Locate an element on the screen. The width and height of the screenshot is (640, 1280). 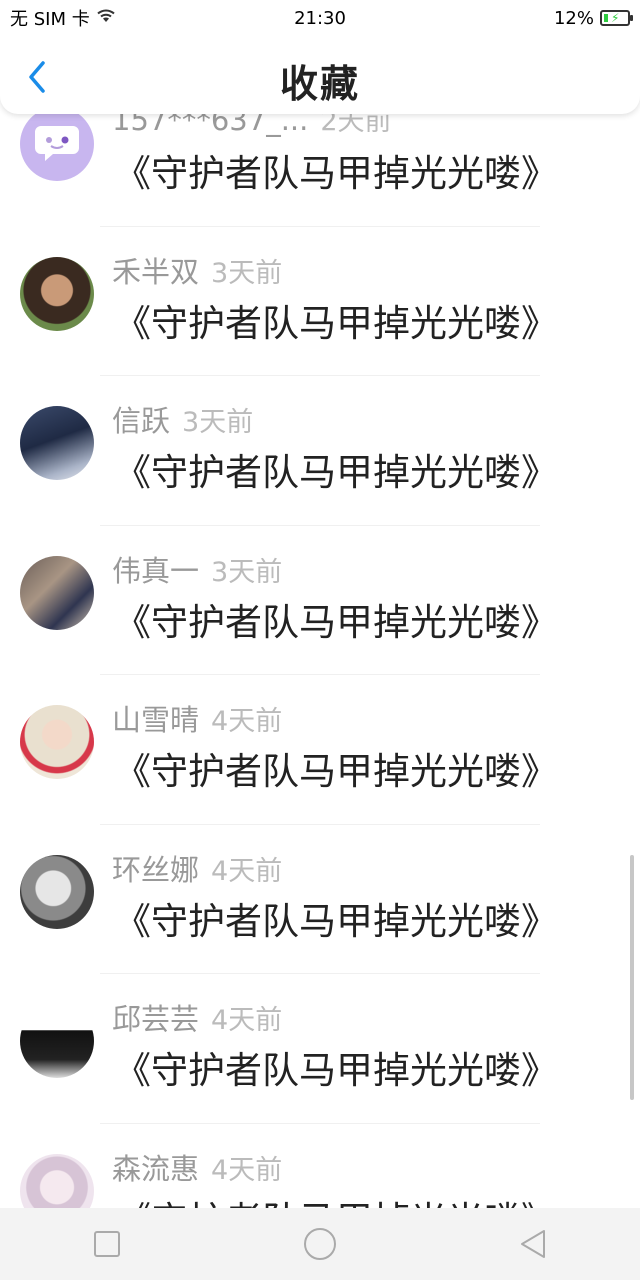
list-item: 伟真一 3天前 《守护者队马甲掉光光喽》 is located at coordinates (320, 600).